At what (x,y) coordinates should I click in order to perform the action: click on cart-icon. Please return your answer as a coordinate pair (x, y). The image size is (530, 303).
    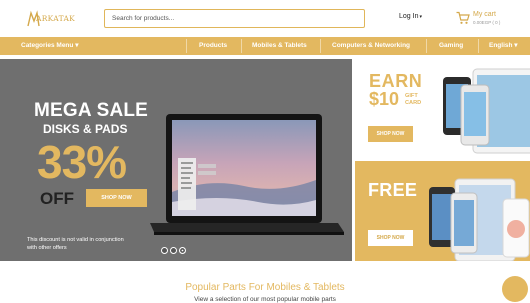
    Looking at the image, I should click on (463, 17).